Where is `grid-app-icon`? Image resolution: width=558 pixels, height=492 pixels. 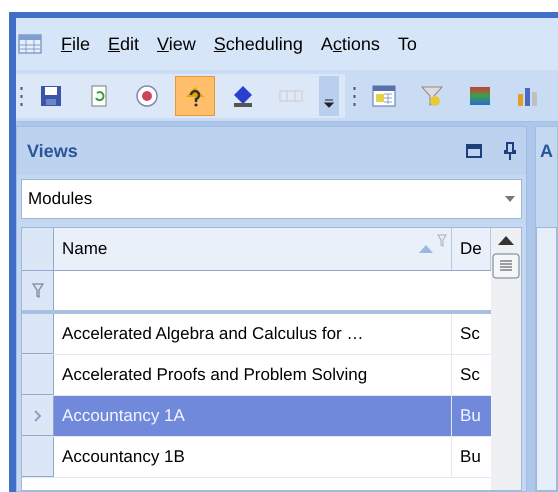 grid-app-icon is located at coordinates (30, 44).